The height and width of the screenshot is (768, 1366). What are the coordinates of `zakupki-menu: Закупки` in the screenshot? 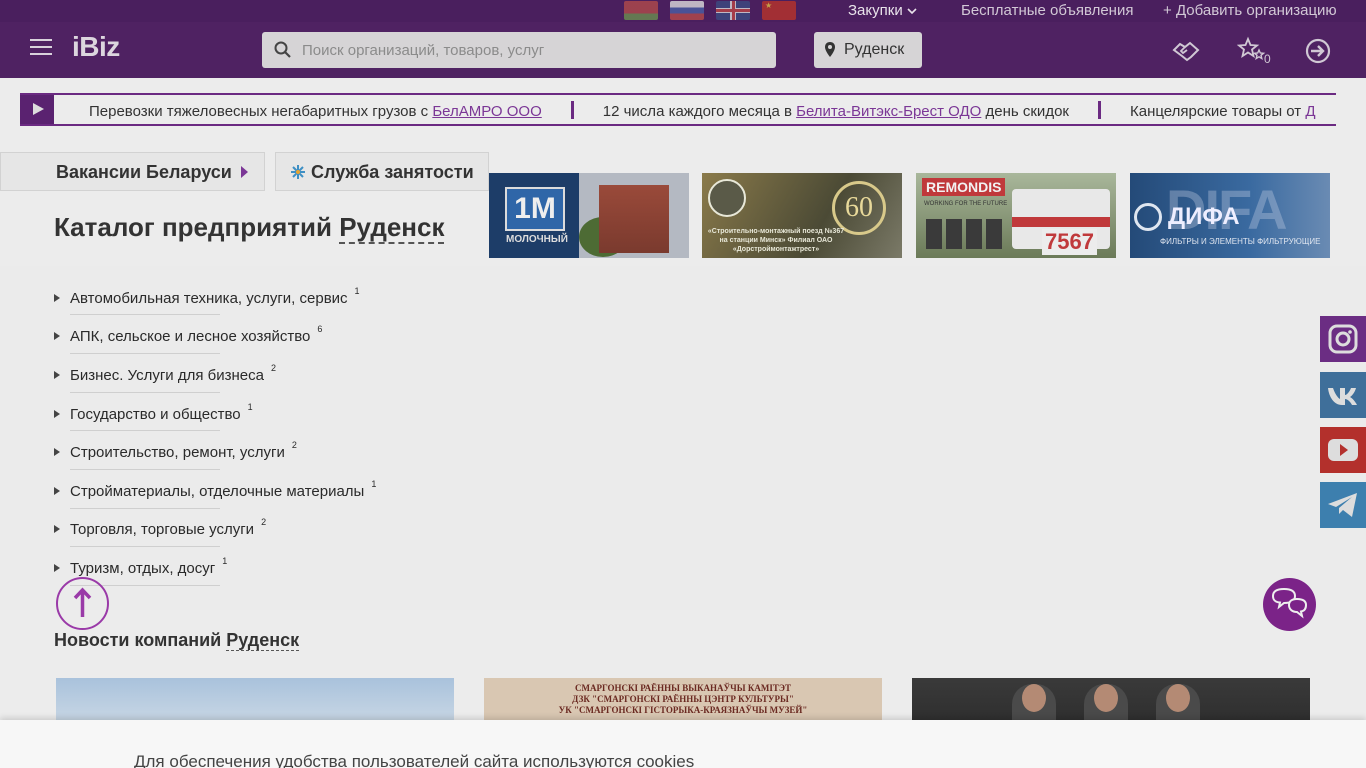 It's located at (882, 10).